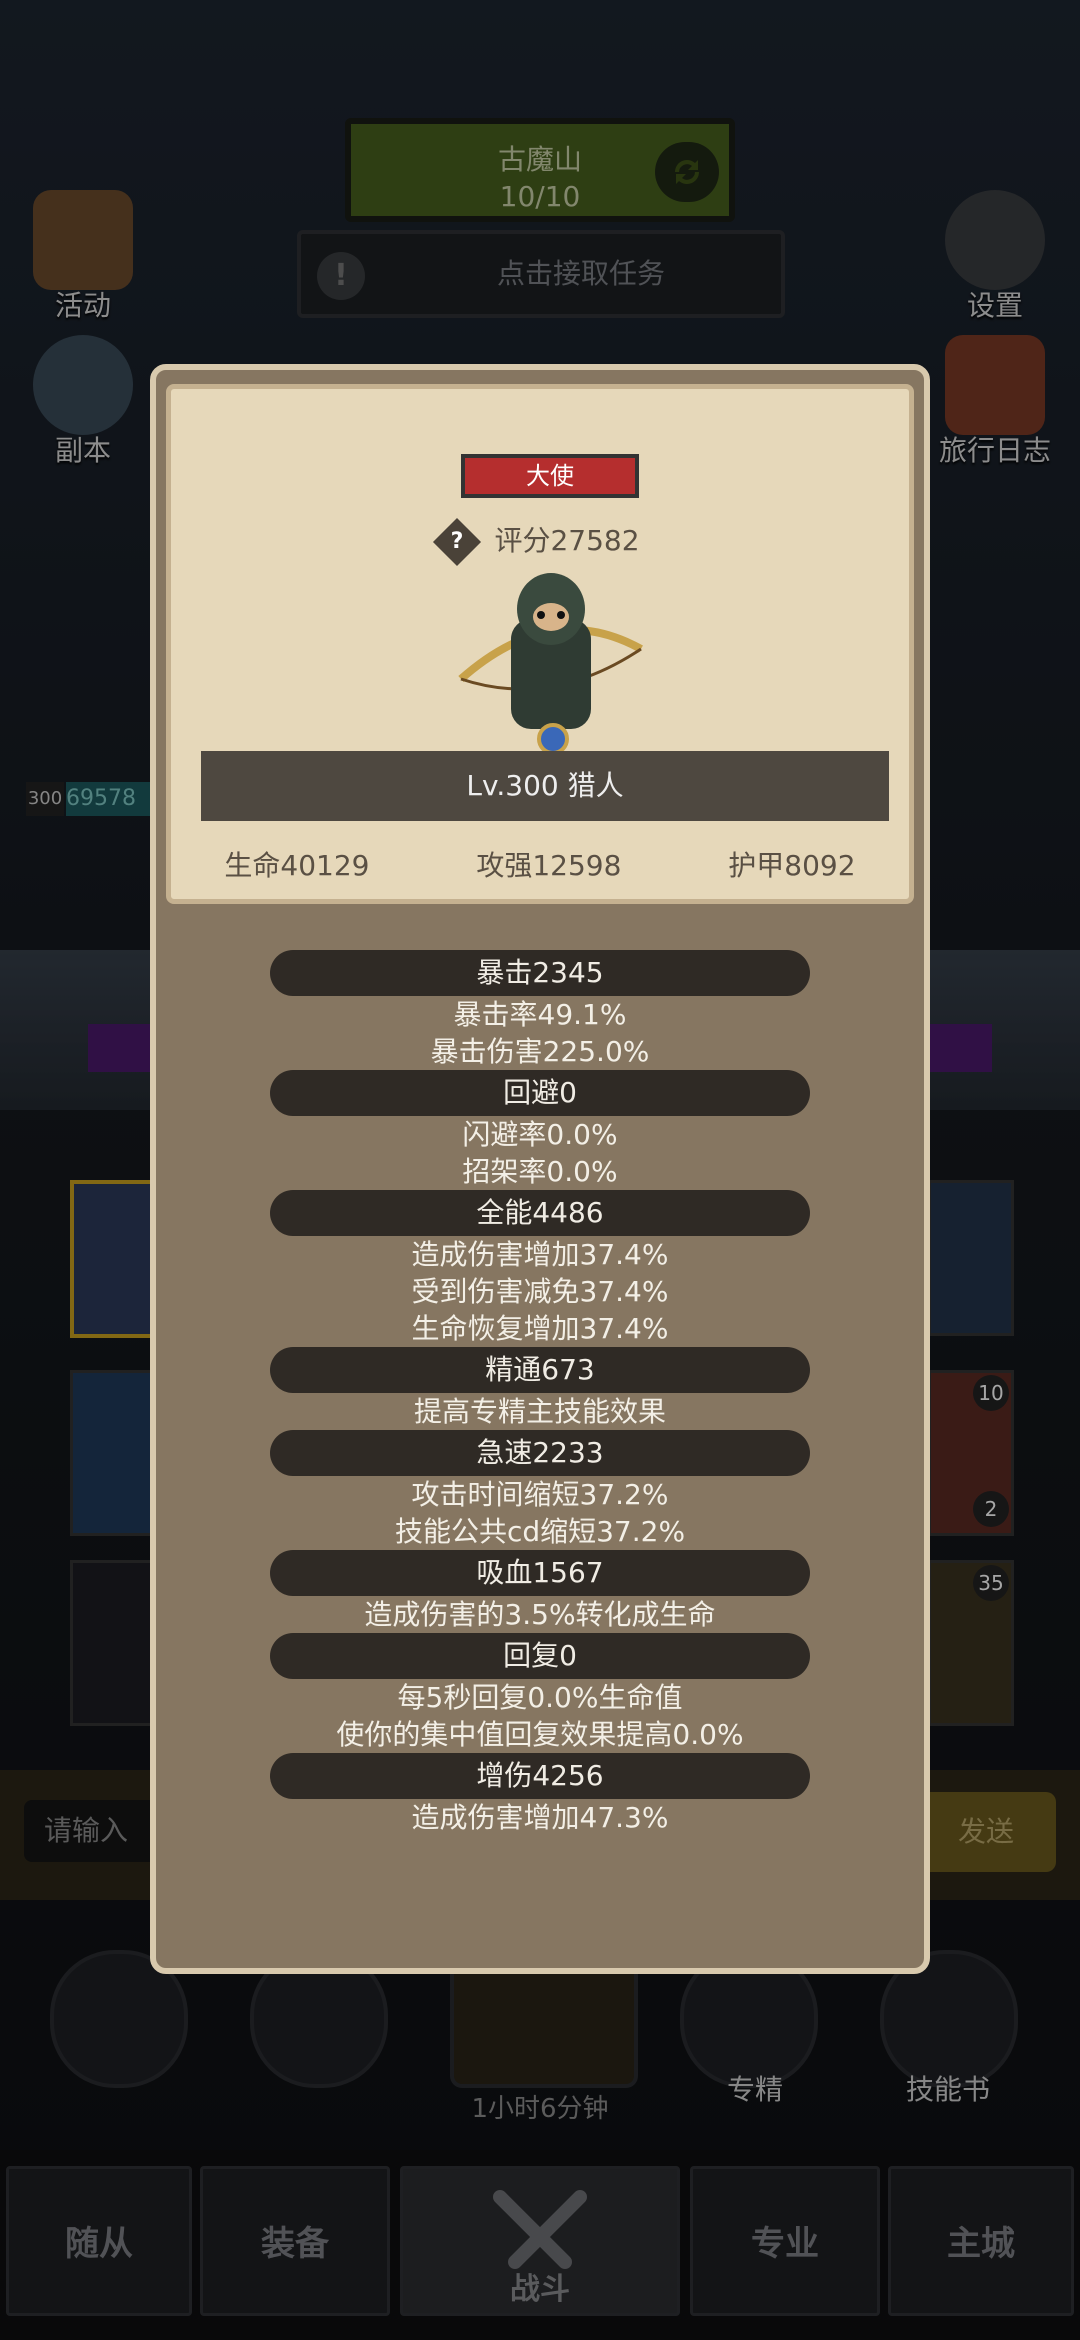 This screenshot has width=1080, height=2340. Describe the element at coordinates (297, 865) in the screenshot. I see `hp-stat: 生命40129` at that location.